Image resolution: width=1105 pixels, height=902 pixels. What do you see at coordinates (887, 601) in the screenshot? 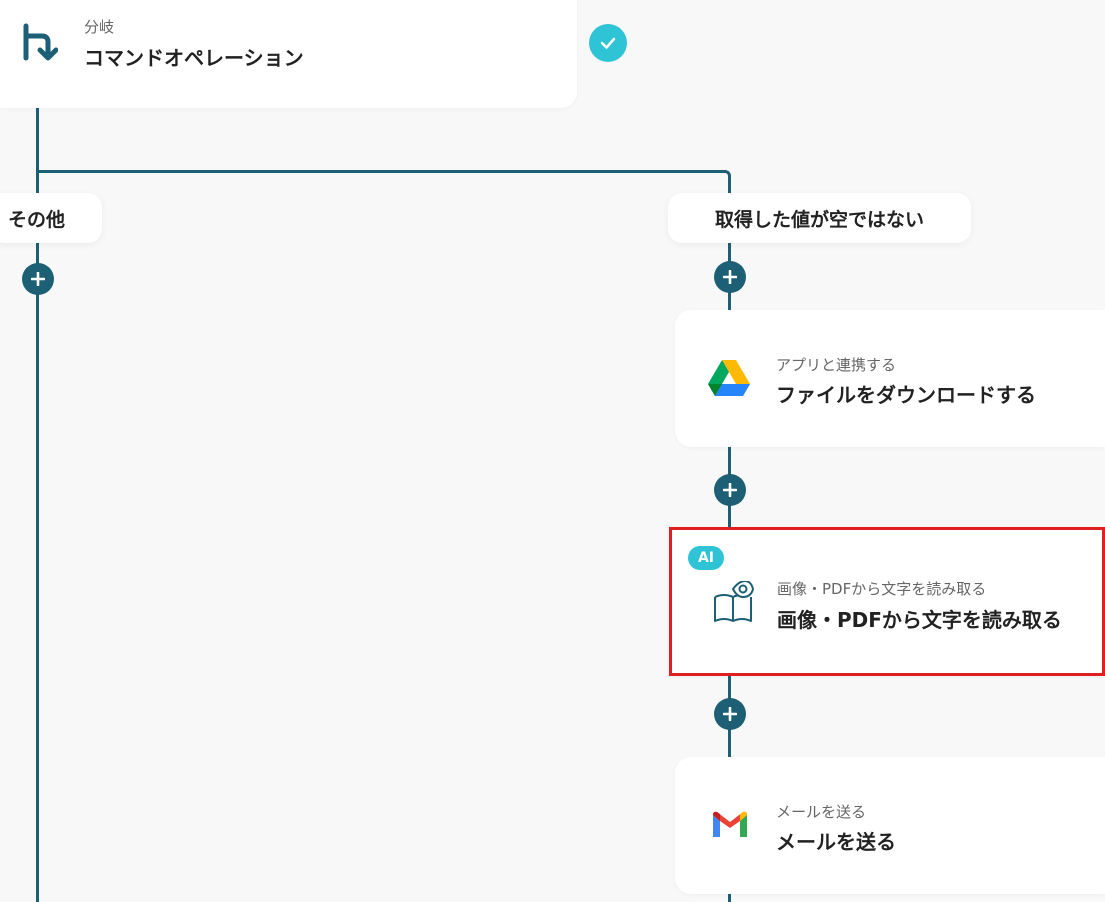
I see `step-card-ocr: AI 画像・PDFから文字を読み取る 画像・PDFから文字を読み取る` at bounding box center [887, 601].